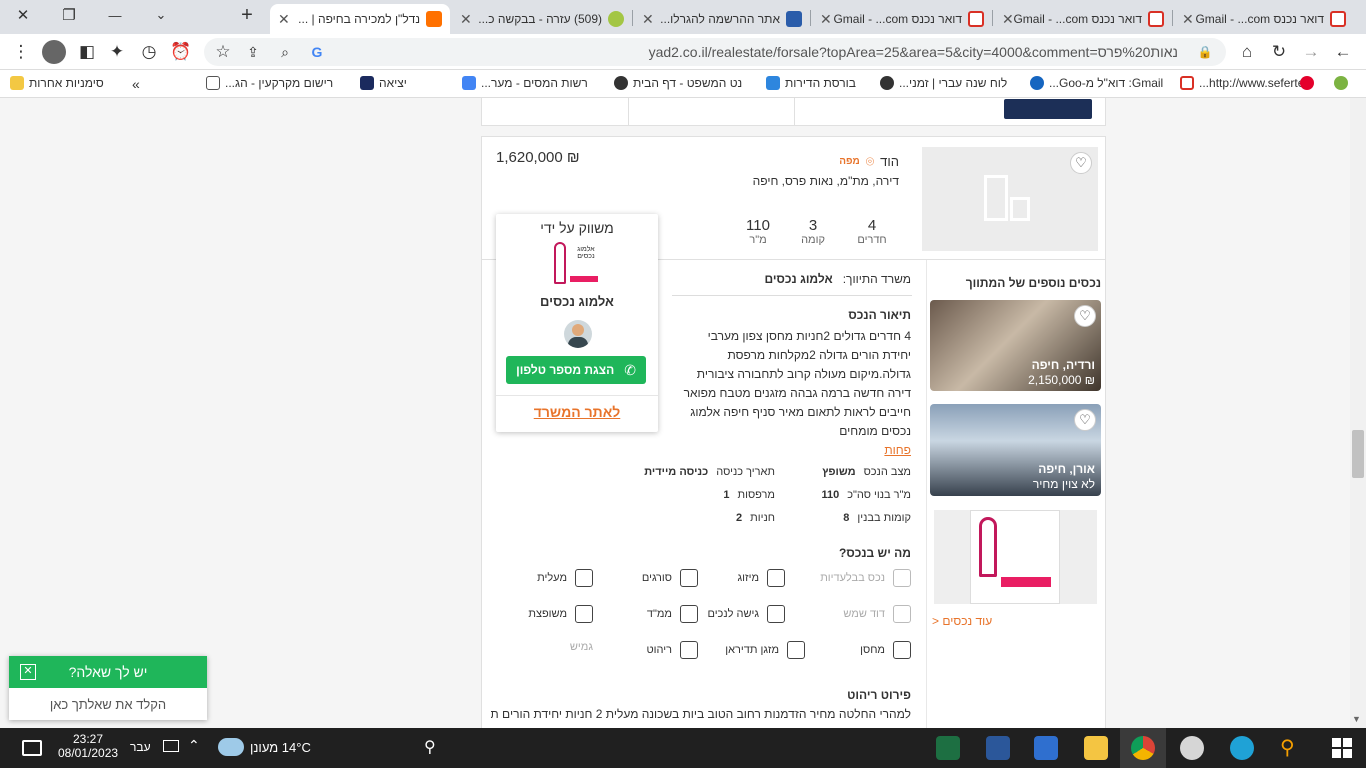 The image size is (1366, 768). Describe the element at coordinates (181, 52) in the screenshot. I see `extension-clock-icon: ⏰` at that location.